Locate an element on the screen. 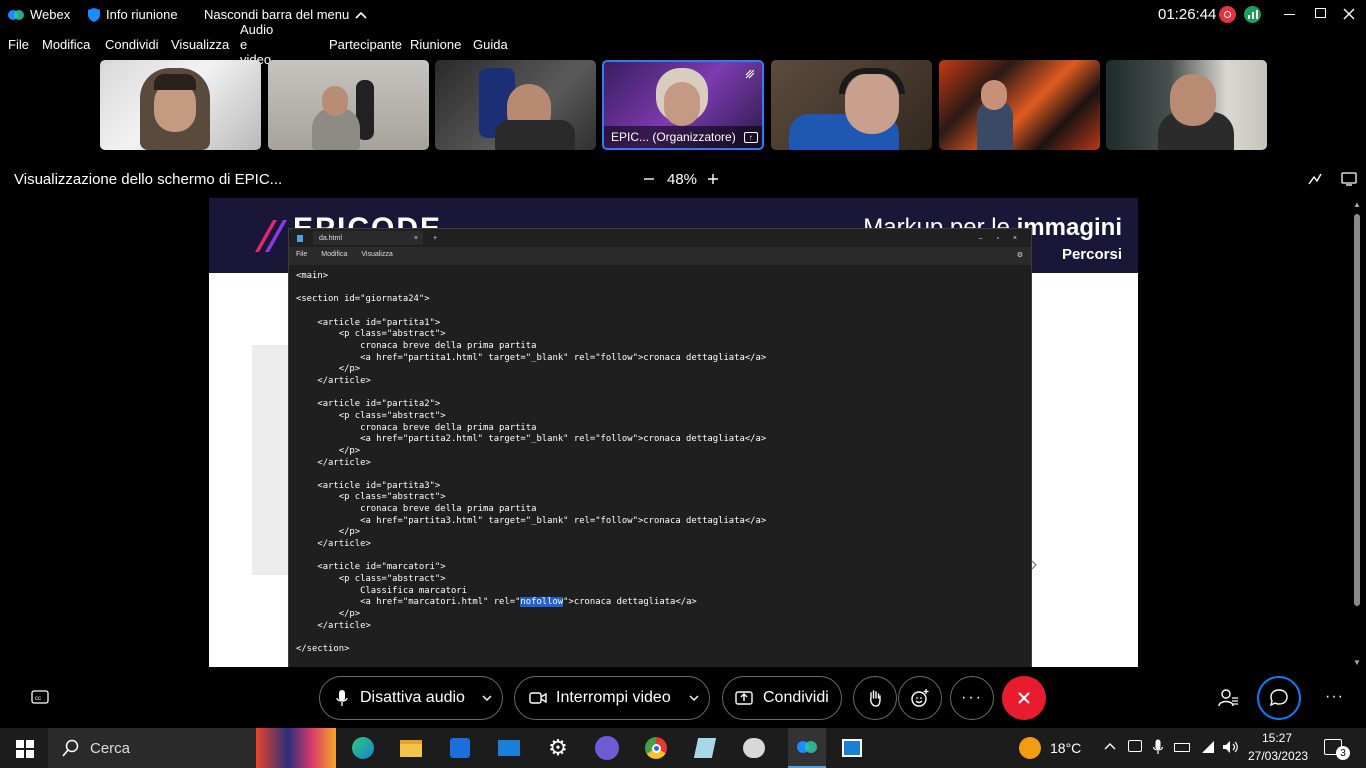 The width and height of the screenshot is (1366, 768). tab-close-icon: × is located at coordinates (416, 238).